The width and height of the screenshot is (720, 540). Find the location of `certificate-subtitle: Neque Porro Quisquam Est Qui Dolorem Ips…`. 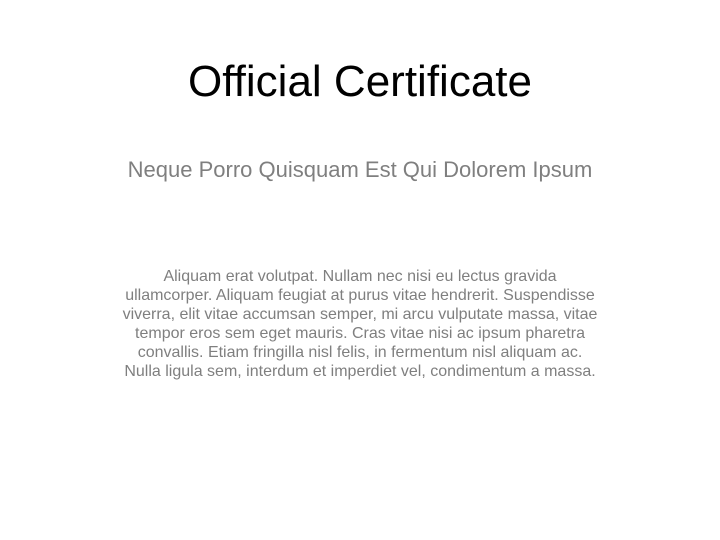

certificate-subtitle: Neque Porro Quisquam Est Qui Dolorem Ips… is located at coordinates (360, 169).